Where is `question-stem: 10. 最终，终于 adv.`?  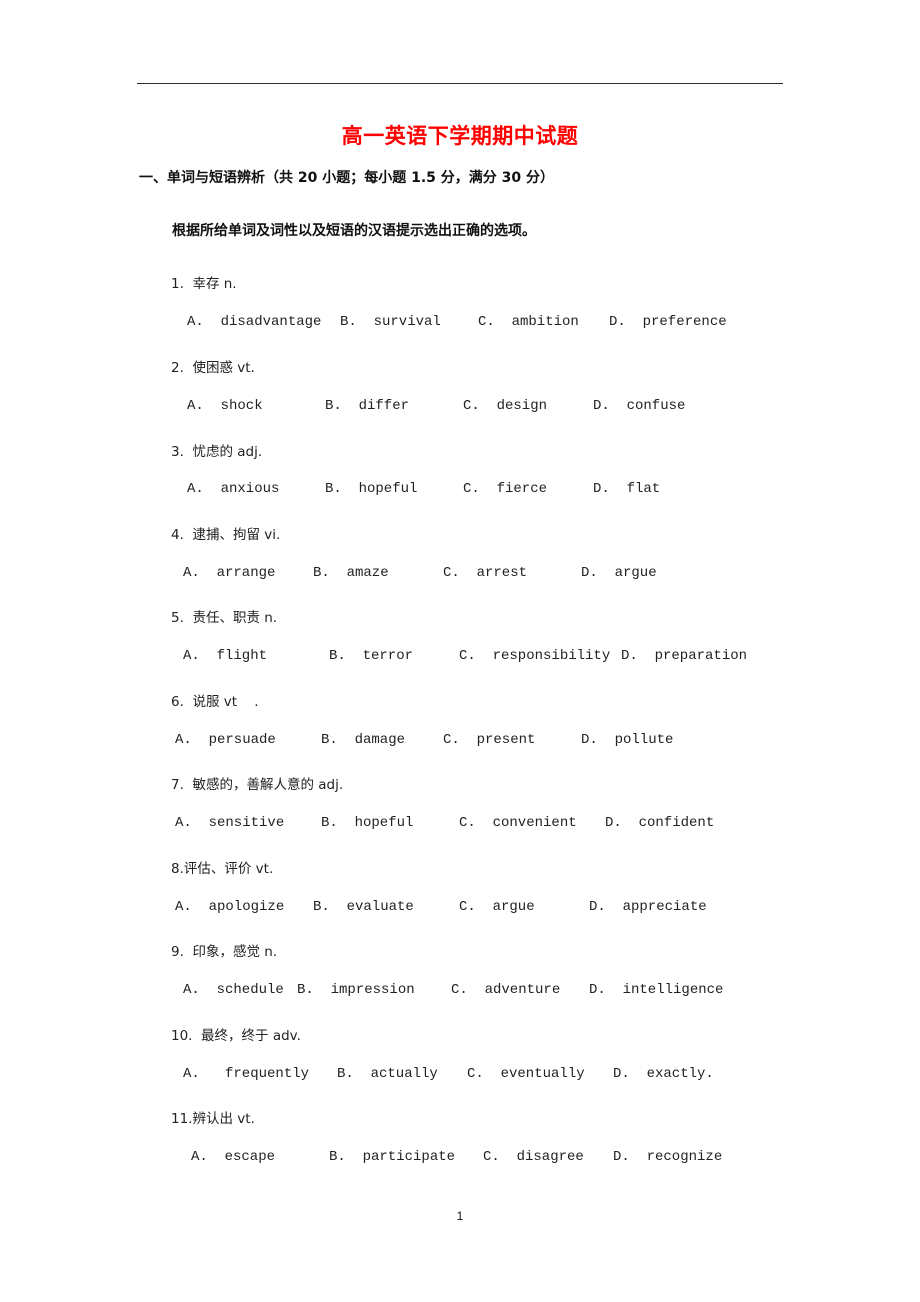
question-stem: 10. 最终，终于 adv. is located at coordinates (236, 1036).